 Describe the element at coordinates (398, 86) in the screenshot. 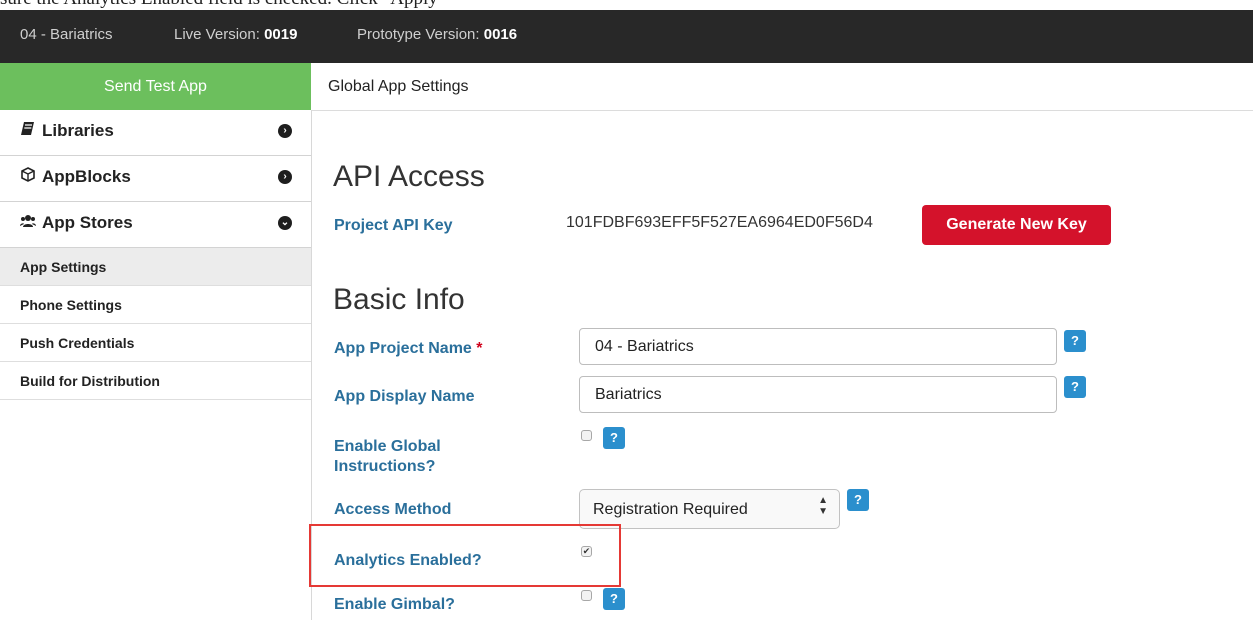

I see `page-title: Global App Settings` at that location.